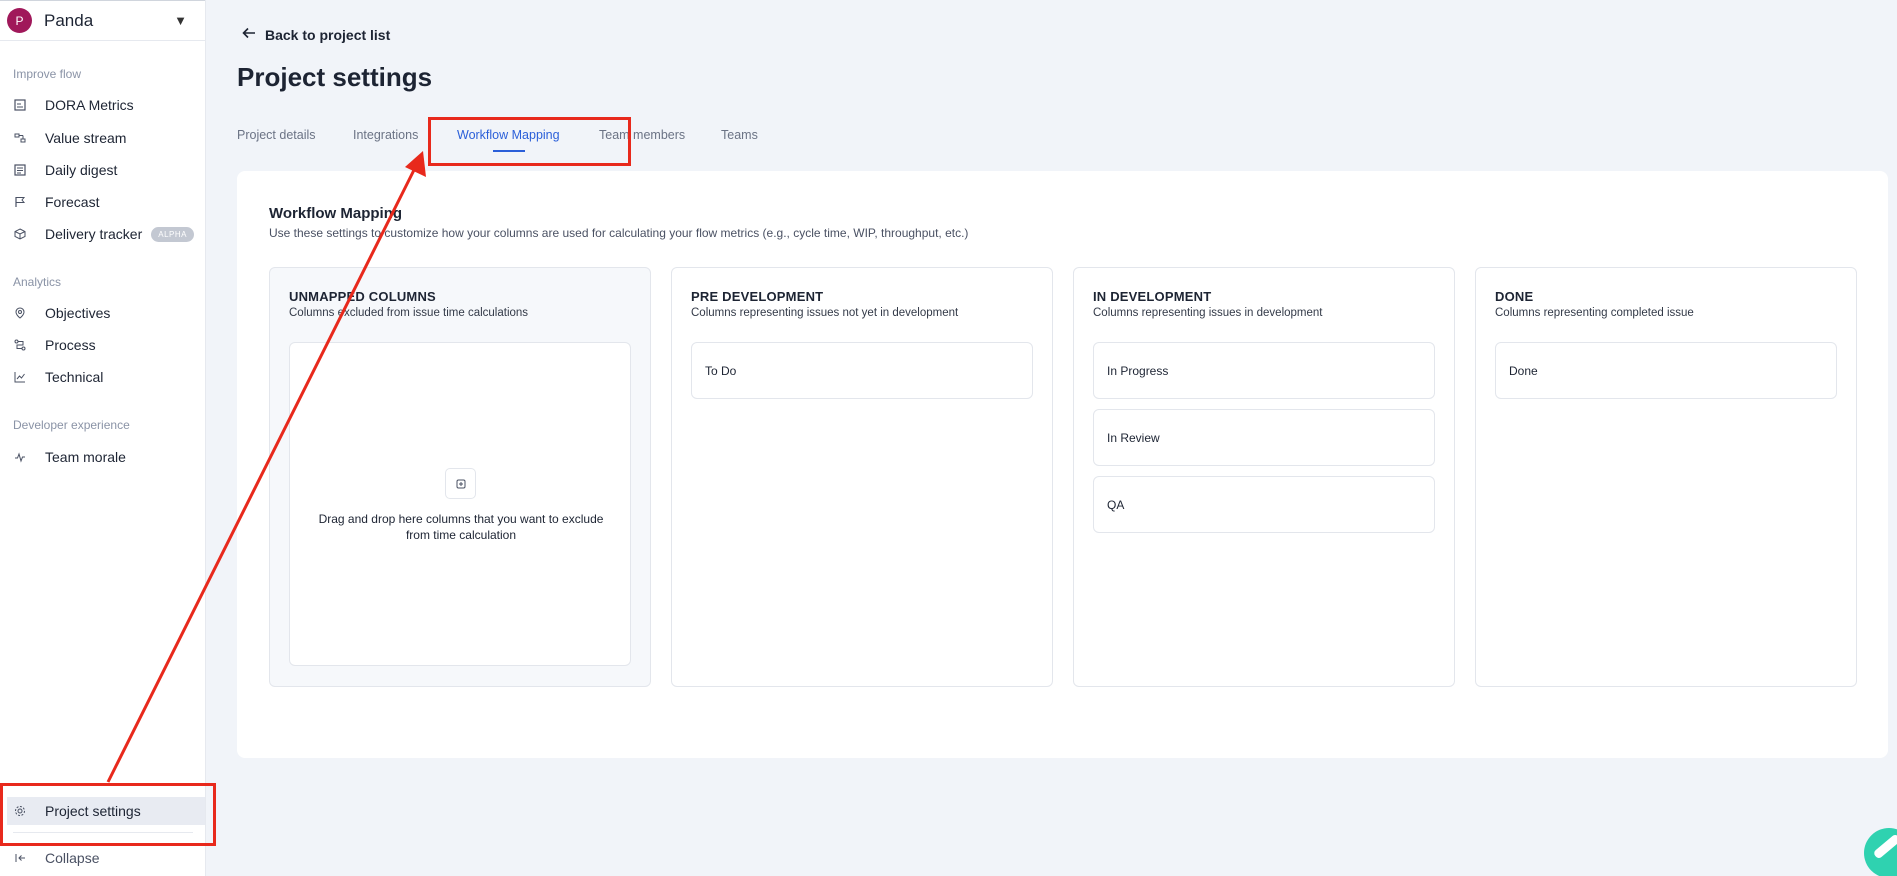  I want to click on collapse-button: Collapse, so click(103, 858).